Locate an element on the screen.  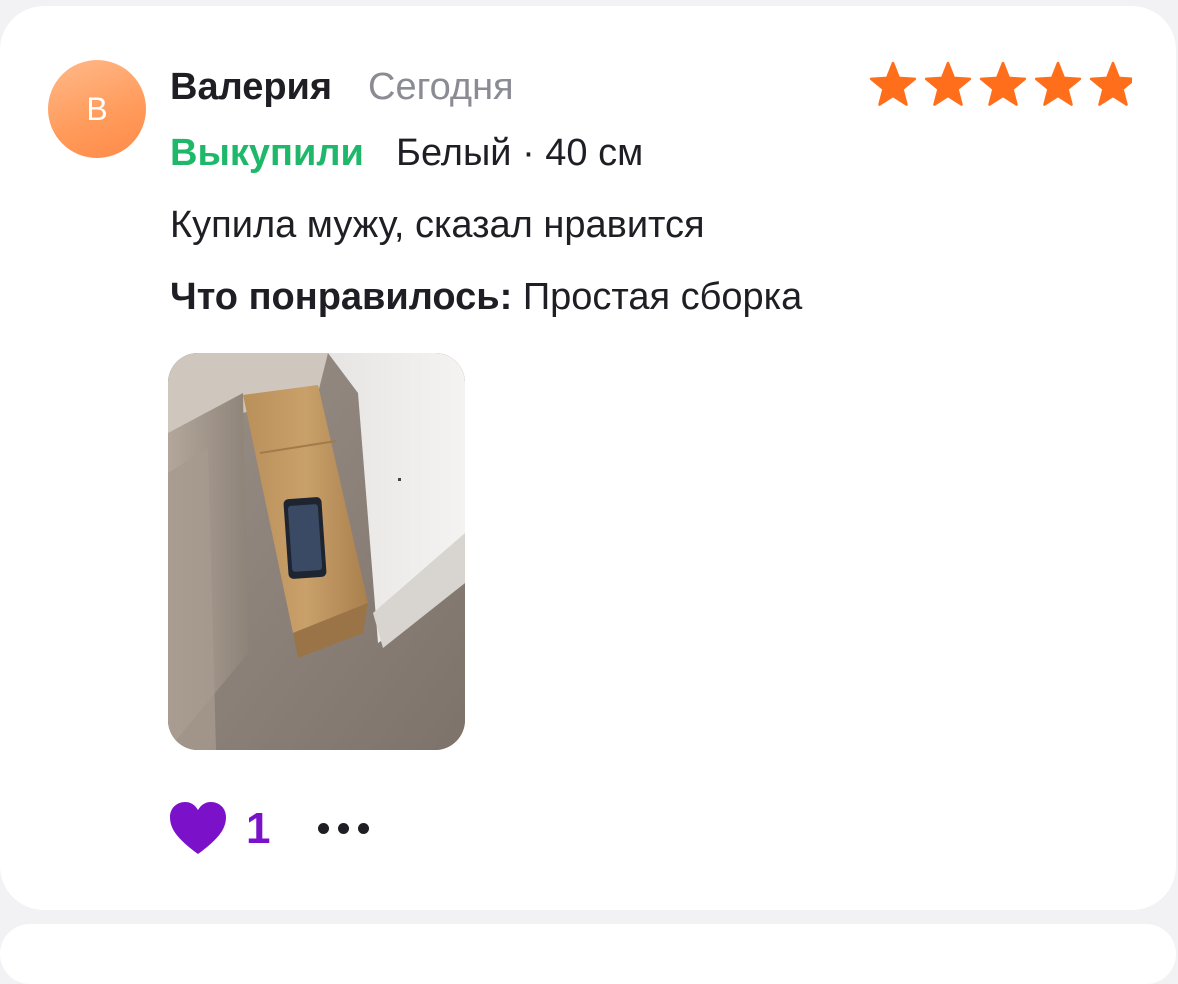
like-count: 1 is located at coordinates (258, 828).